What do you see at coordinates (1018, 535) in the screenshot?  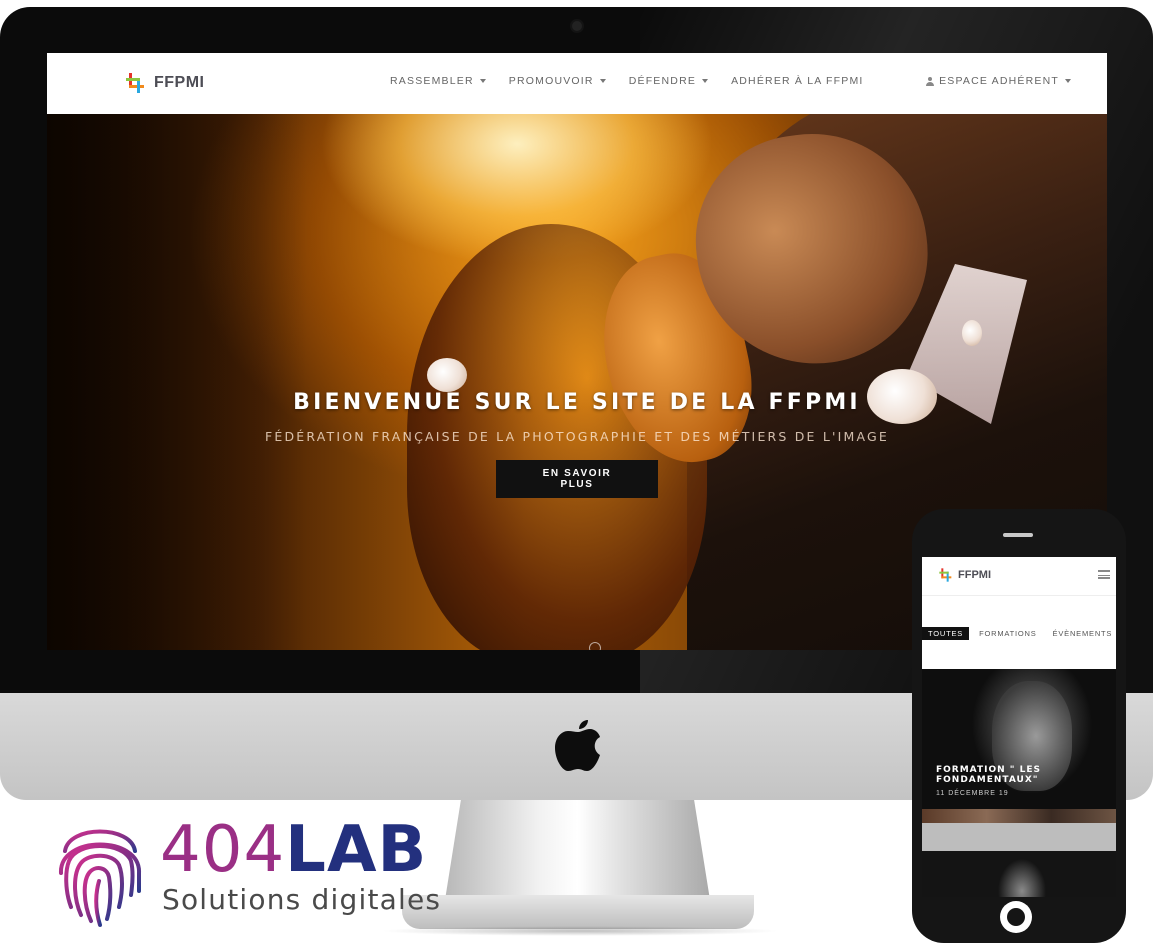 I see `phone-speaker` at bounding box center [1018, 535].